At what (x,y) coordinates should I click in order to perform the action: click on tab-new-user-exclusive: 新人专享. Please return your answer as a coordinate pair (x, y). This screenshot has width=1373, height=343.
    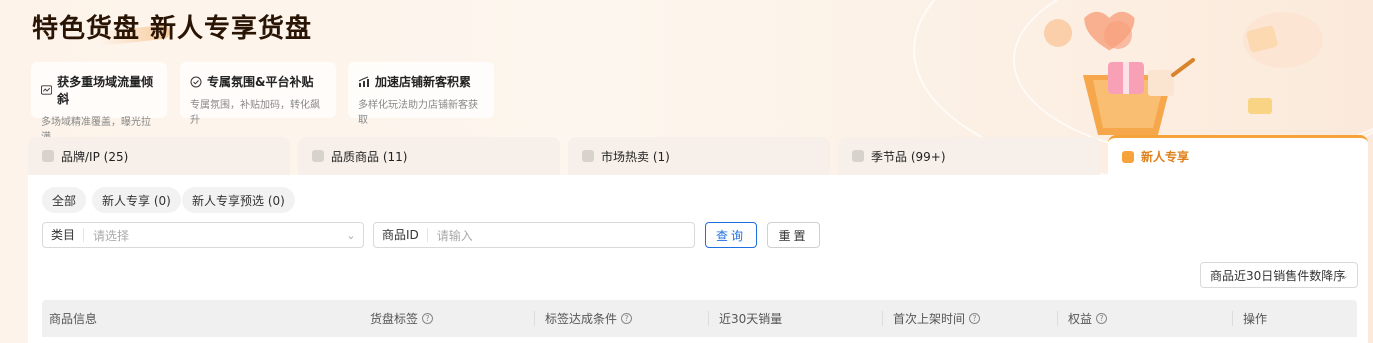
    Looking at the image, I should click on (1238, 155).